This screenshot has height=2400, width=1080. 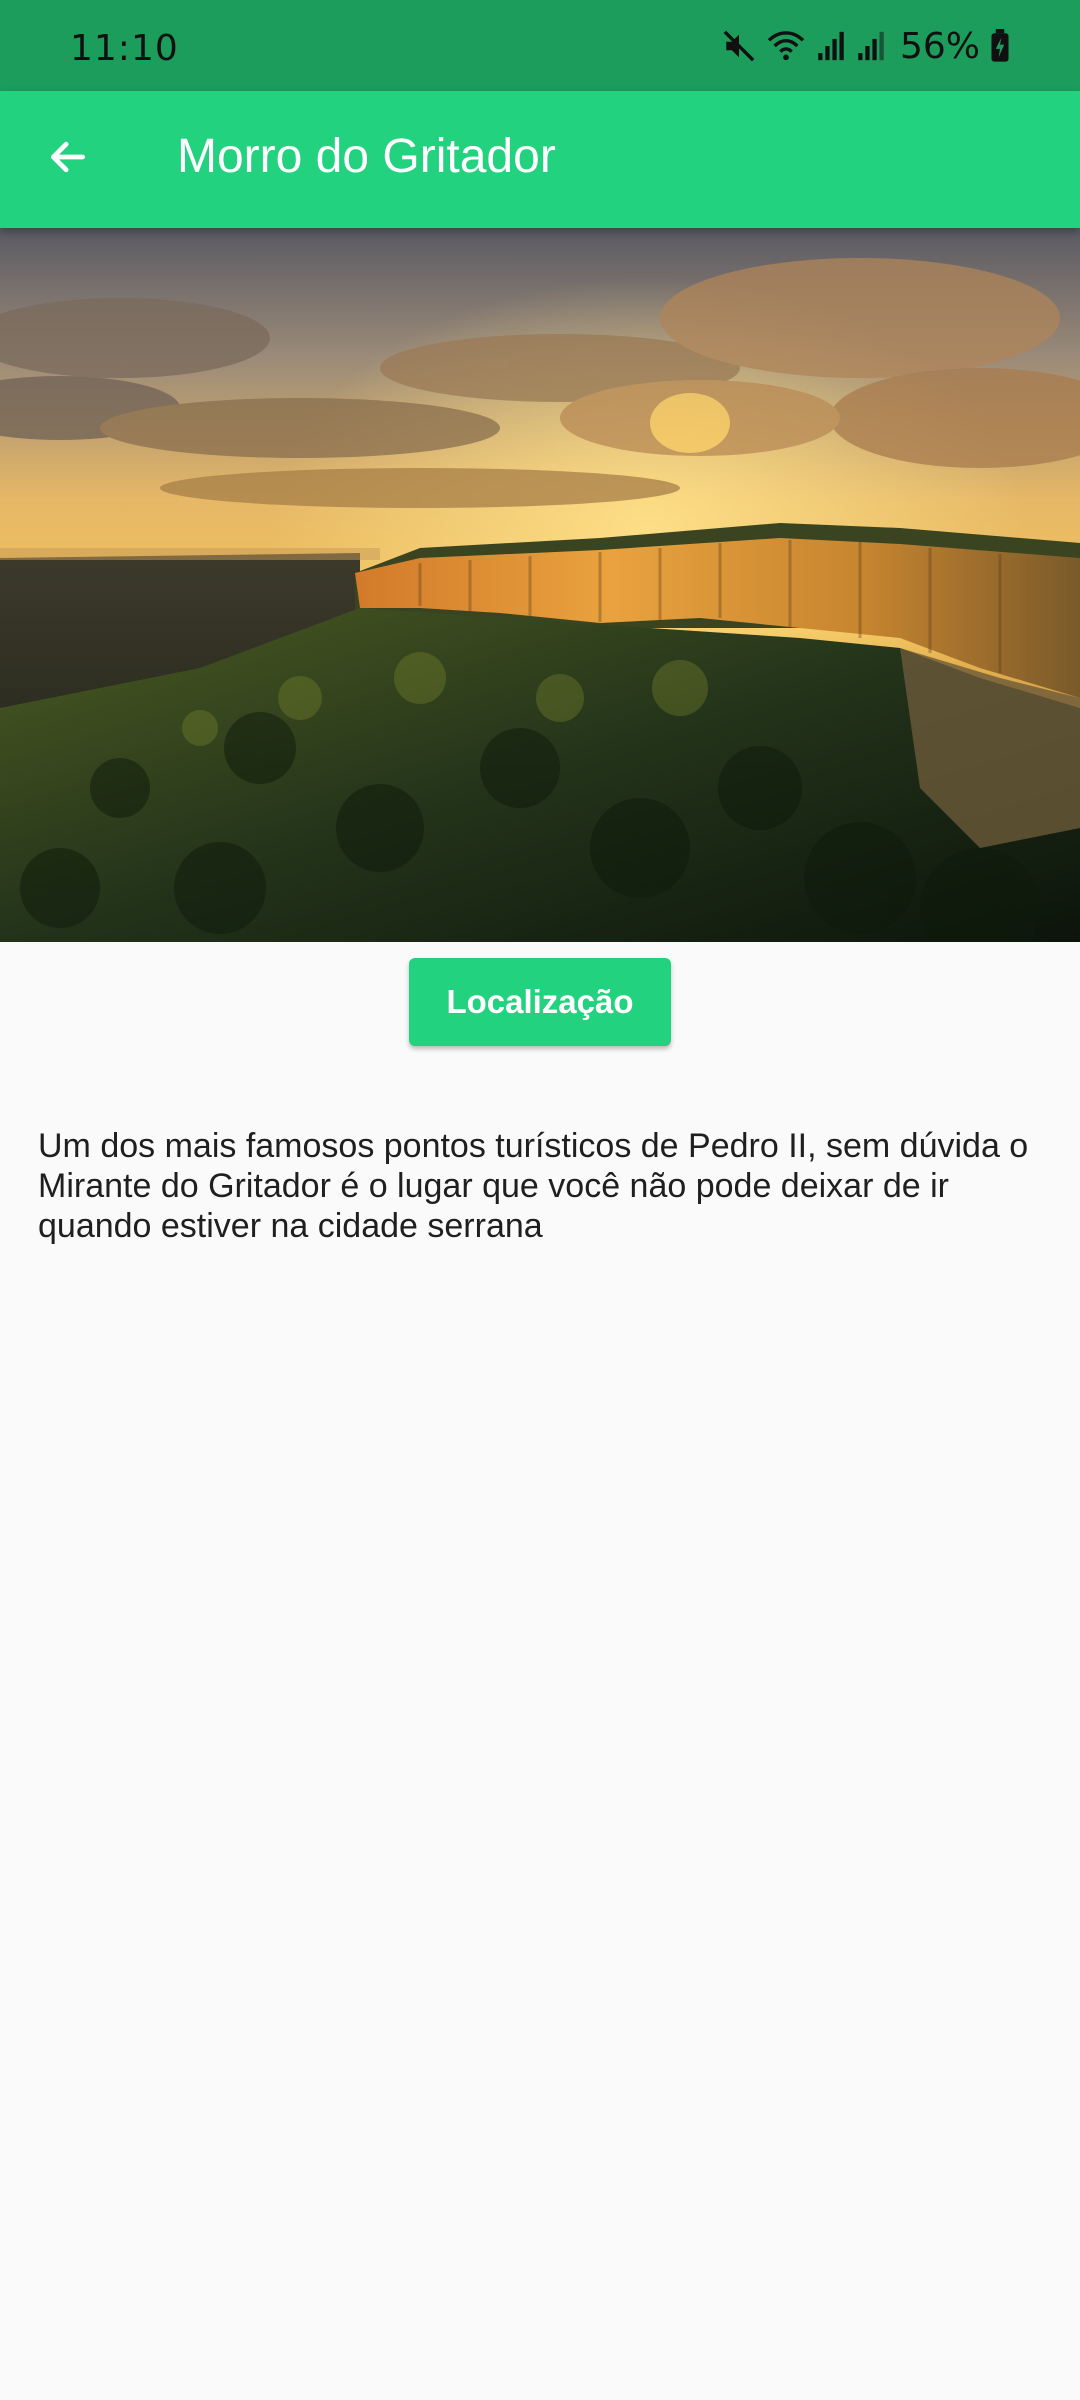 I want to click on status-time: 11:10, so click(x=124, y=48).